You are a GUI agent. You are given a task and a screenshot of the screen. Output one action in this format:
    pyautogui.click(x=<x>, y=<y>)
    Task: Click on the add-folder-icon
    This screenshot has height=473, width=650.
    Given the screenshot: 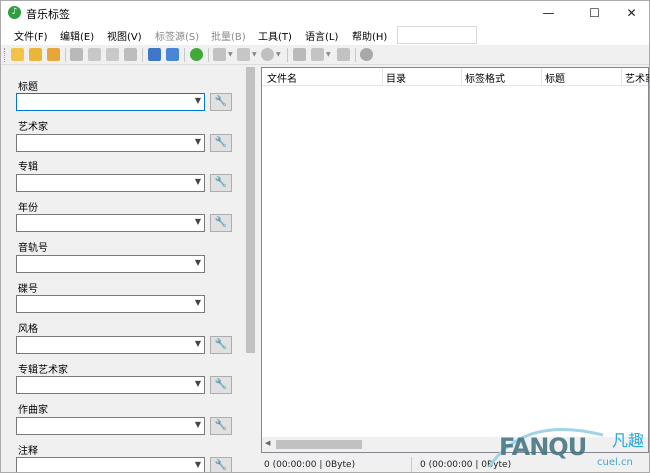 What is the action you would take?
    pyautogui.click(x=35, y=54)
    